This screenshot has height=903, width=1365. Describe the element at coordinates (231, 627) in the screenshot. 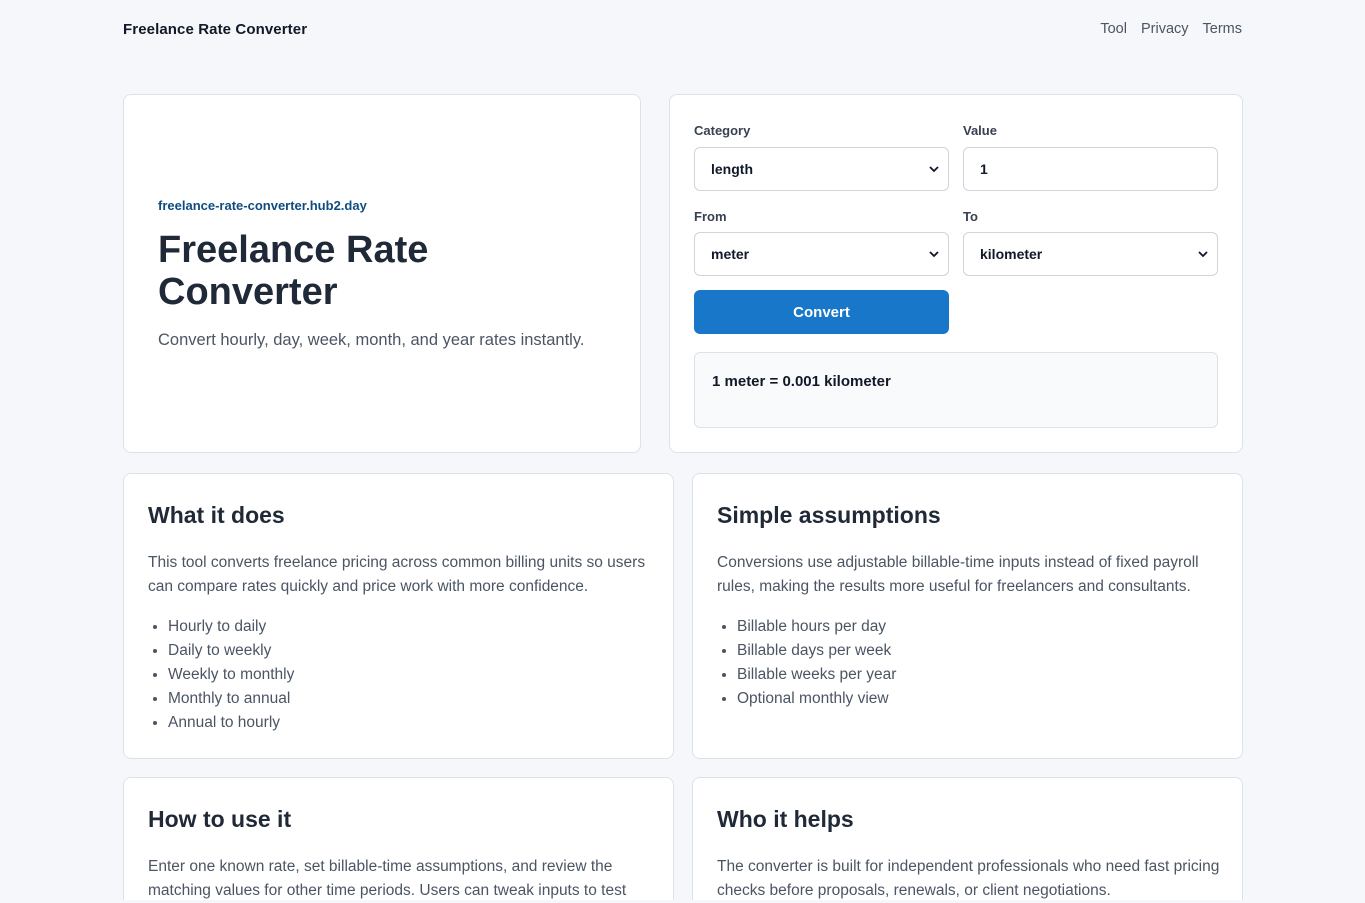

I see `list-item: Hourly to daily` at that location.